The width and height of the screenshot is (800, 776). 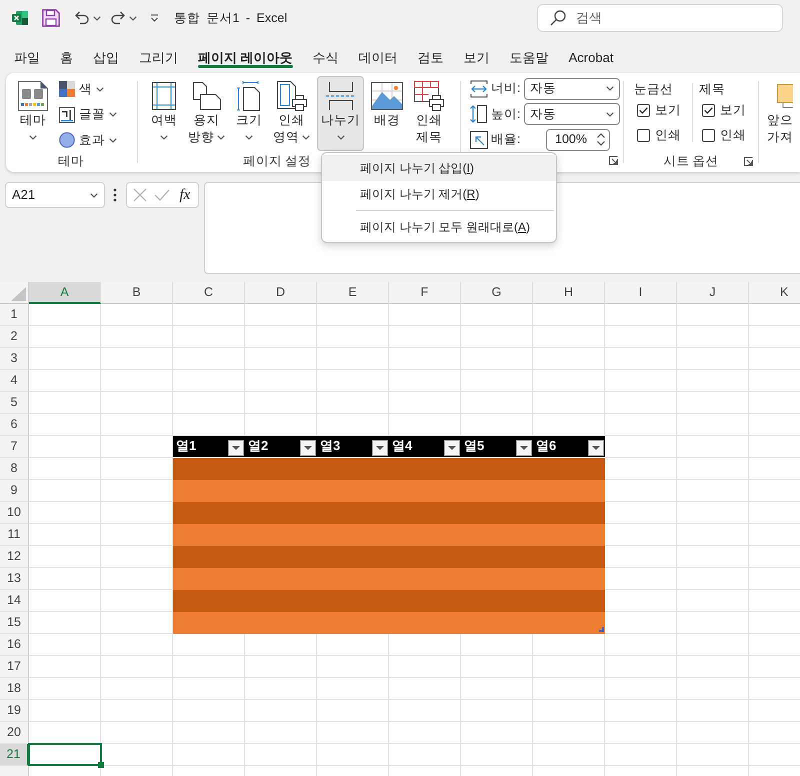 What do you see at coordinates (474, 446) in the screenshot?
I see `column-name: 열5` at bounding box center [474, 446].